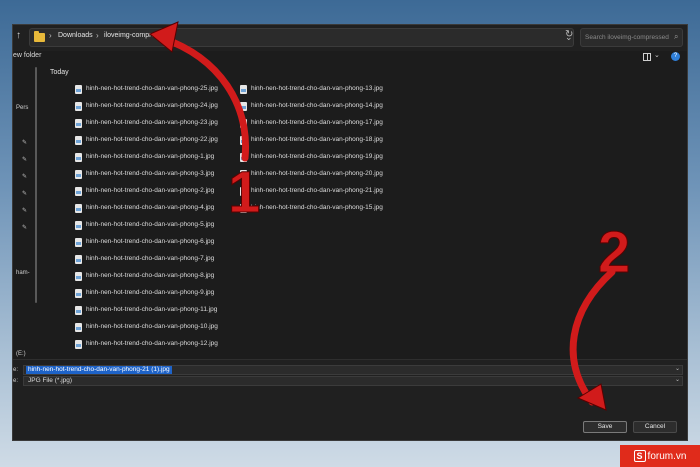 The image size is (700, 467). I want to click on folder-icon, so click(39, 36).